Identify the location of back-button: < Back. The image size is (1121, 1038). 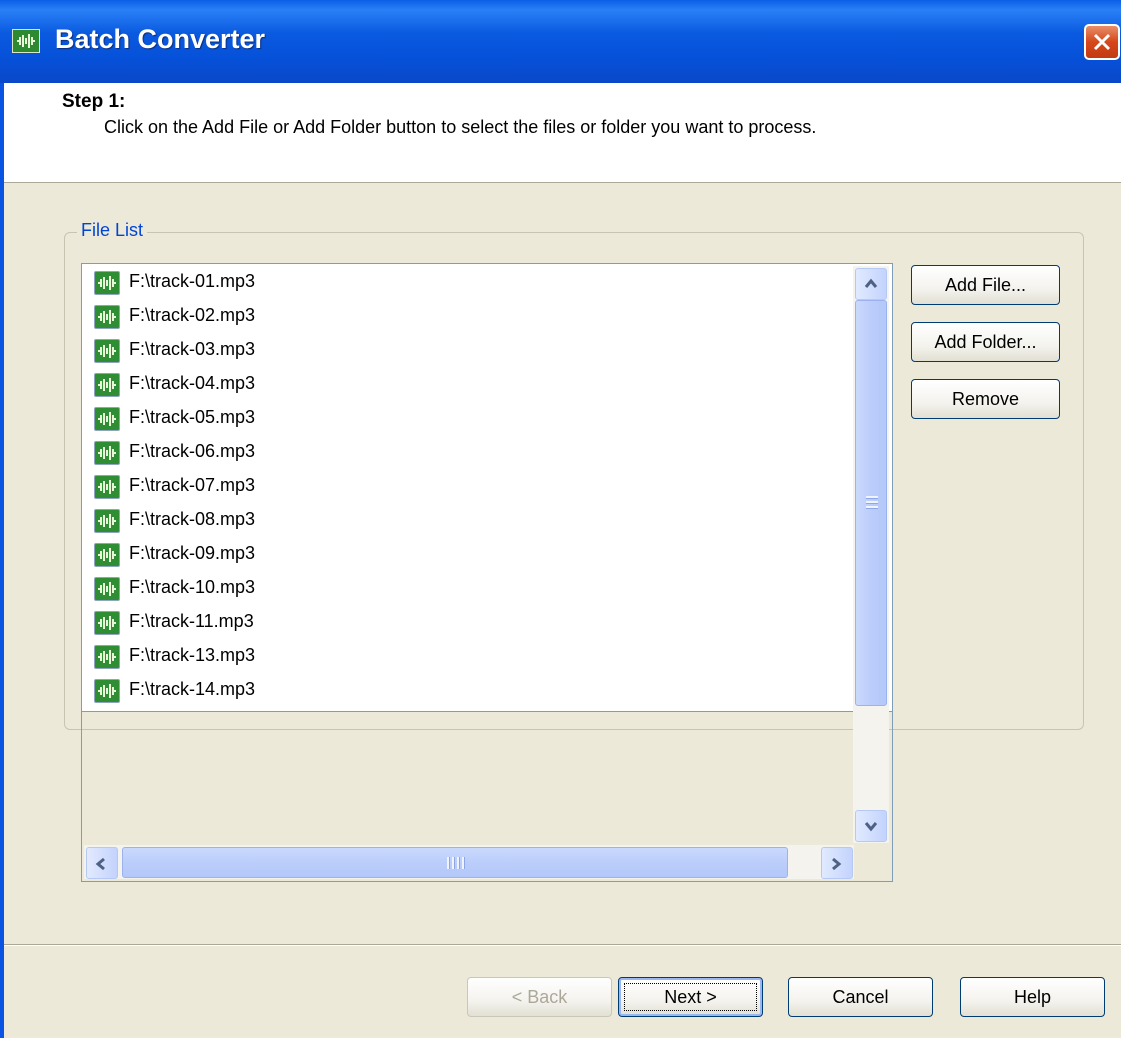
(539, 997).